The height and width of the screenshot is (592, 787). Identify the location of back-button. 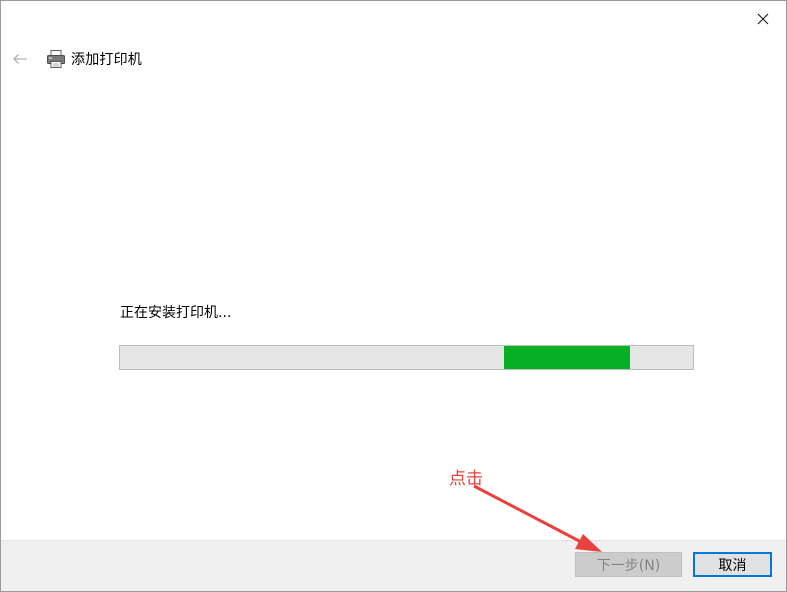
(20, 59).